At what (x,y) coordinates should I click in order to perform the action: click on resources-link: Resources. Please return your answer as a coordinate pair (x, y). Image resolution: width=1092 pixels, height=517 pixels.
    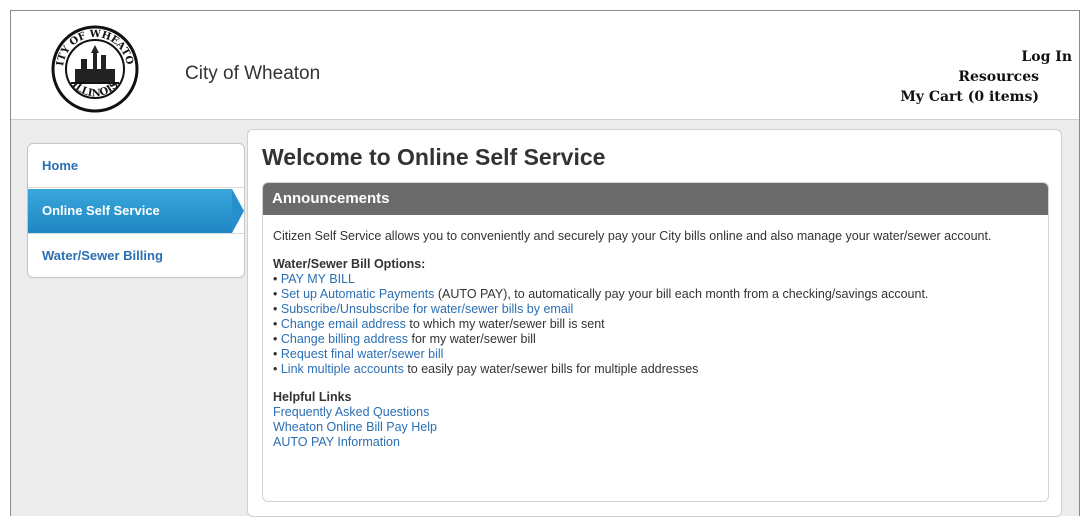
    Looking at the image, I should click on (969, 77).